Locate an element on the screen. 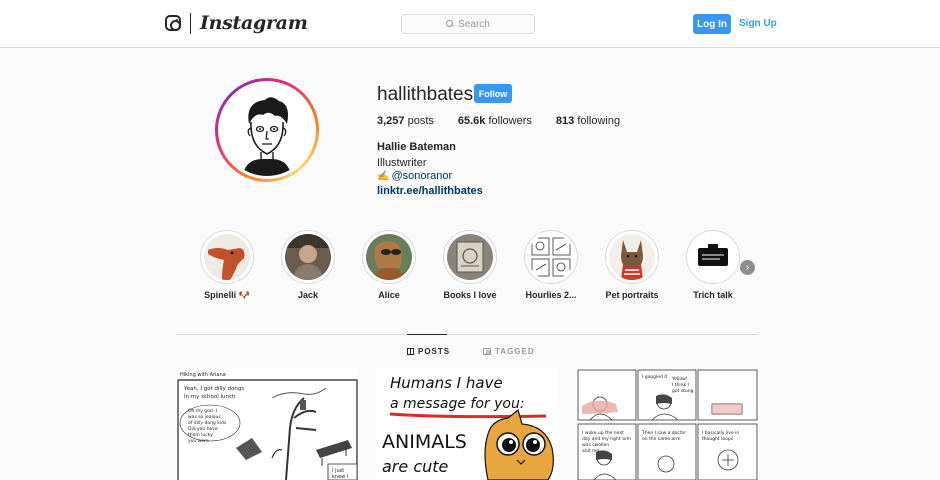 The image size is (940, 480). highlight-label: Books I love is located at coordinates (470, 295).